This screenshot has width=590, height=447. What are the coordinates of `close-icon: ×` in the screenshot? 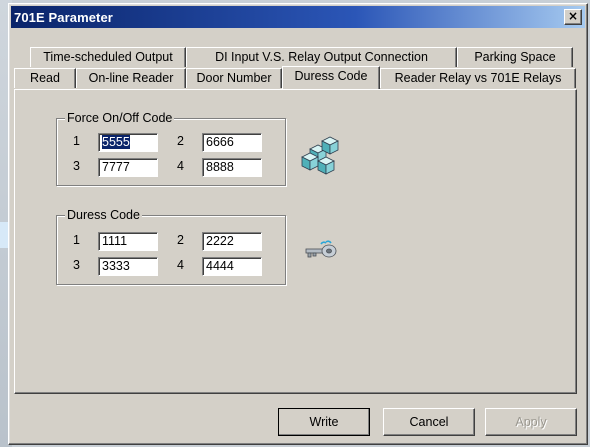 It's located at (573, 16).